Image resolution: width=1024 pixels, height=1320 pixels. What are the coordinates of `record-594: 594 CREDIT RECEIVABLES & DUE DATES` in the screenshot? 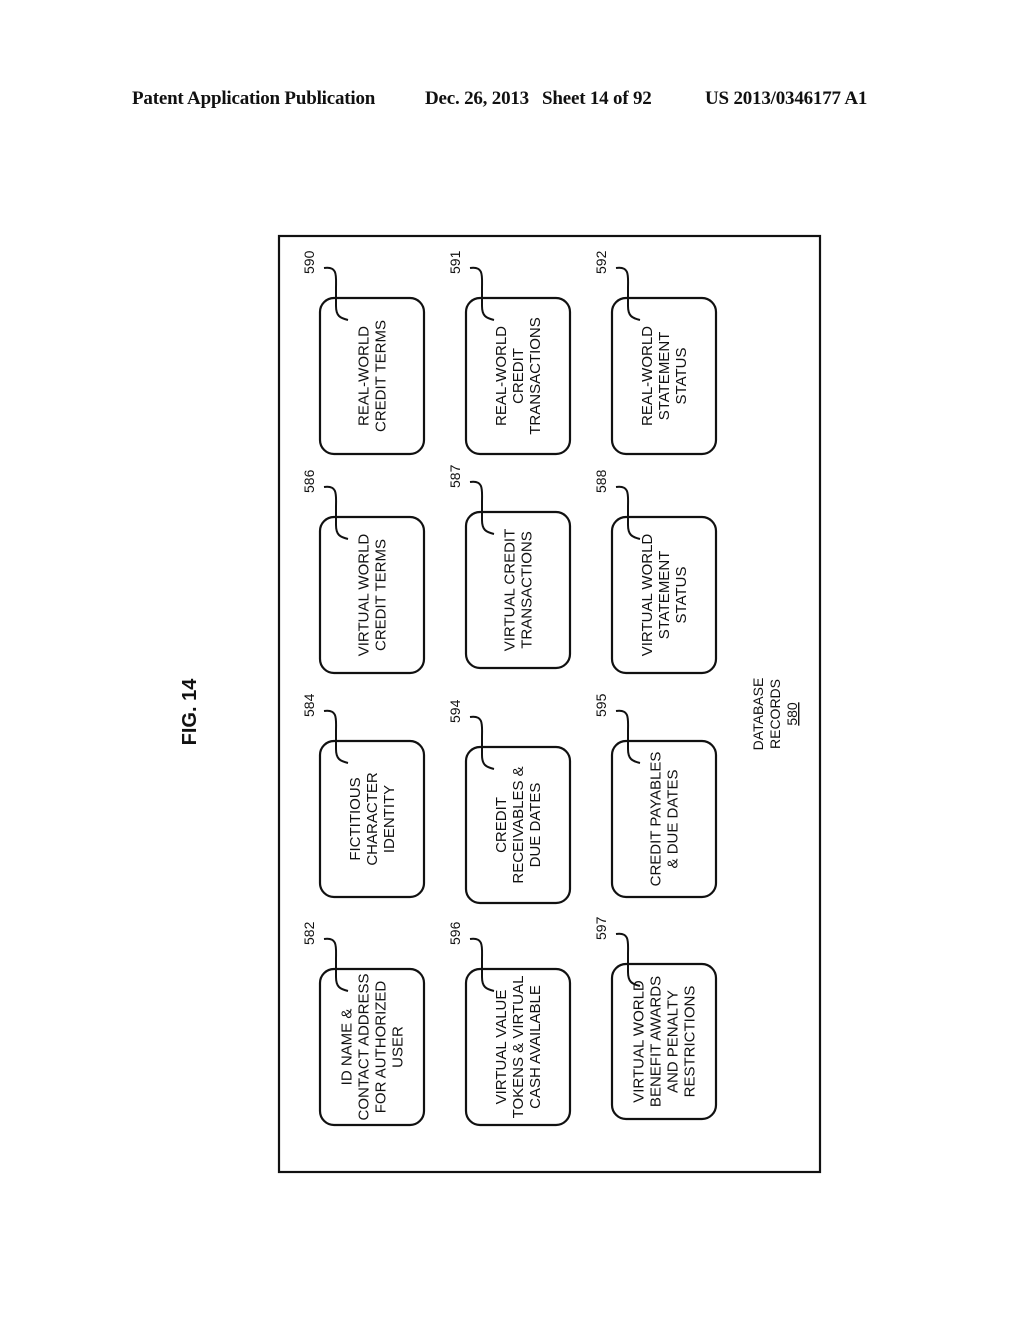 It's located at (509, 802).